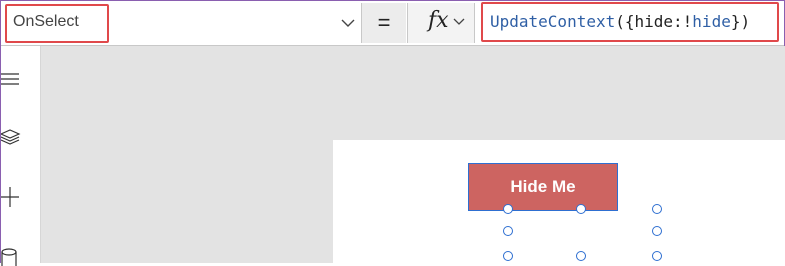 Image resolution: width=785 pixels, height=266 pixels. What do you see at coordinates (657, 231) in the screenshot?
I see `resize-handle-right` at bounding box center [657, 231].